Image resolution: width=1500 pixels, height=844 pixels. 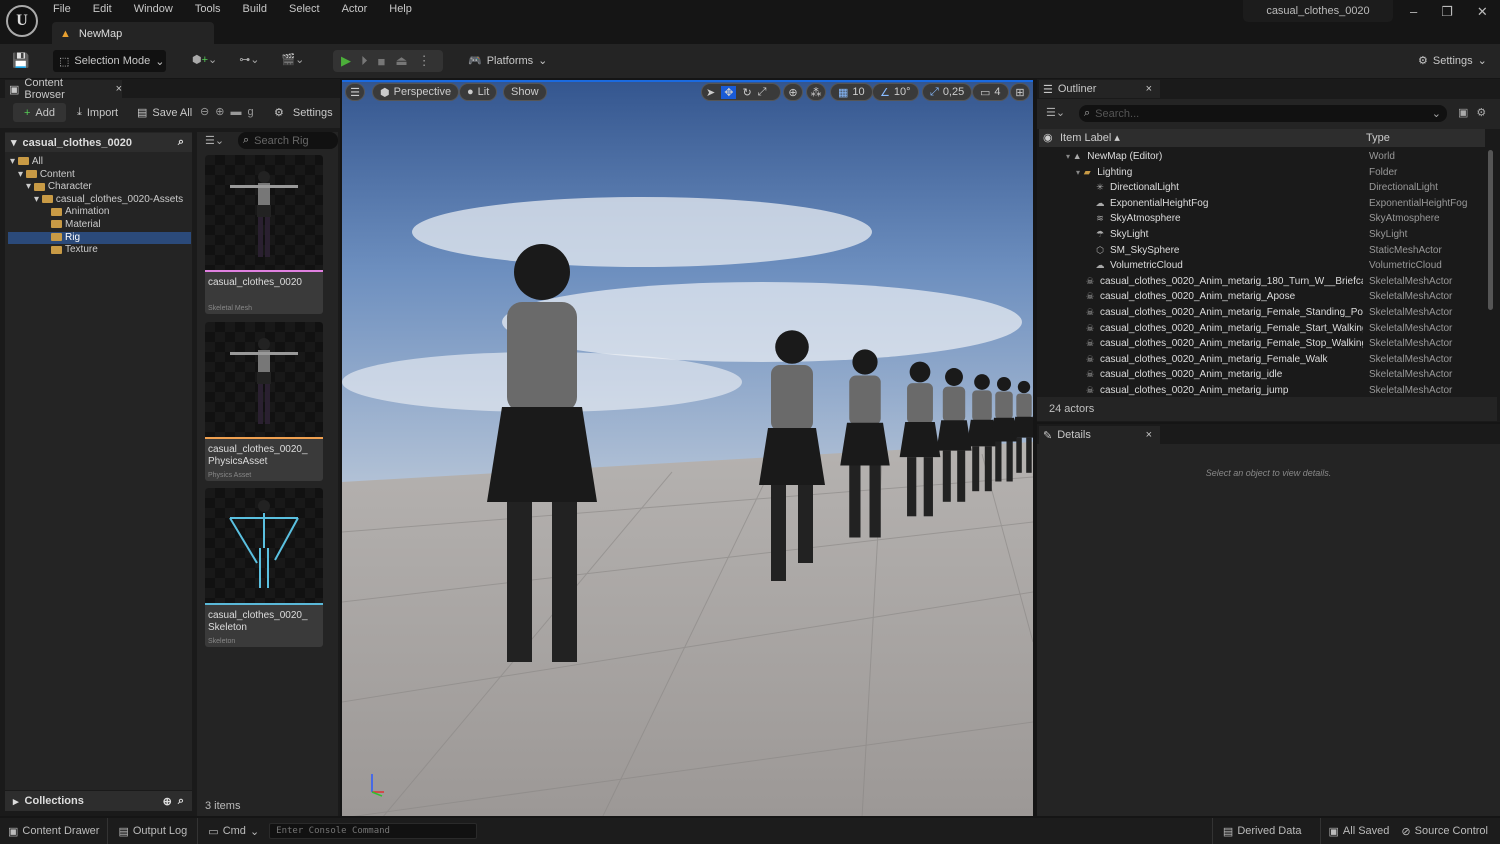 I want to click on back-icon: ⊖, so click(x=204, y=111).